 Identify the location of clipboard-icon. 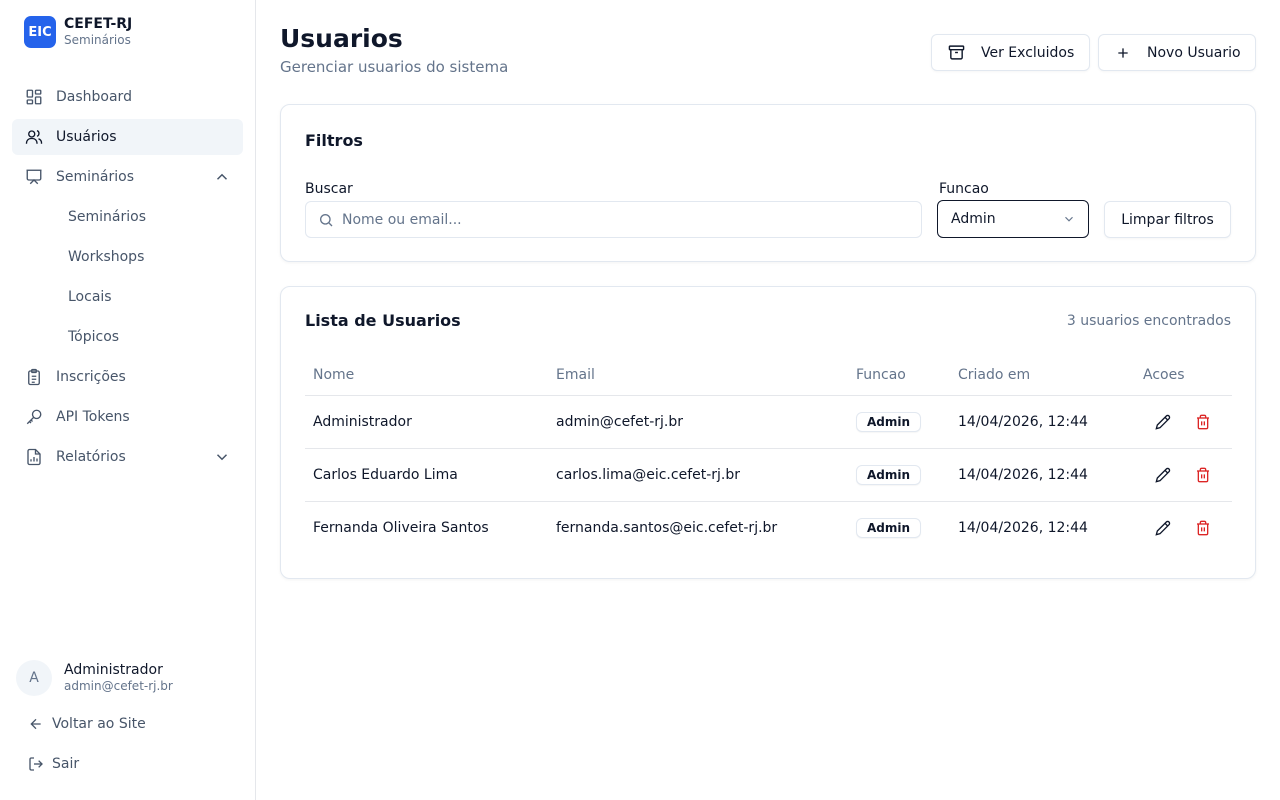
(34, 377).